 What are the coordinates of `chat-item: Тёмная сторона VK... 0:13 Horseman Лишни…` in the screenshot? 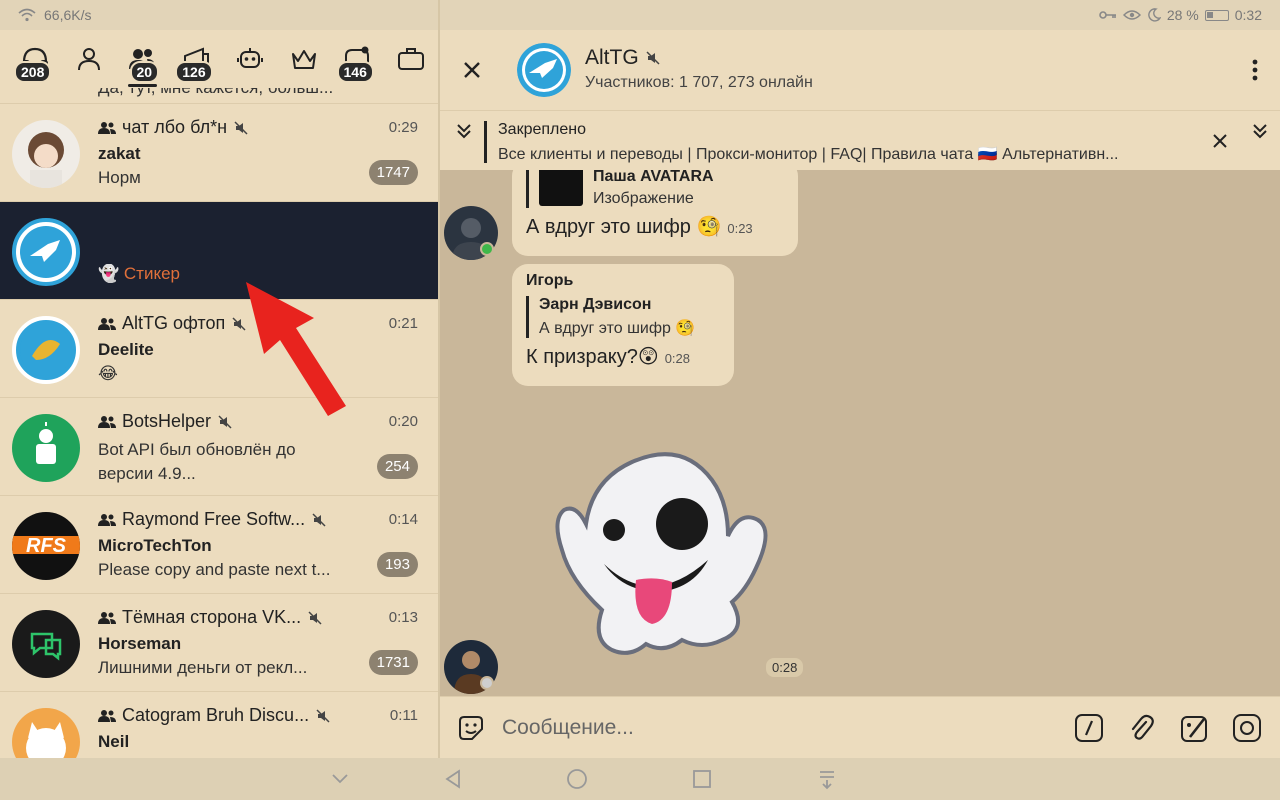 It's located at (219, 643).